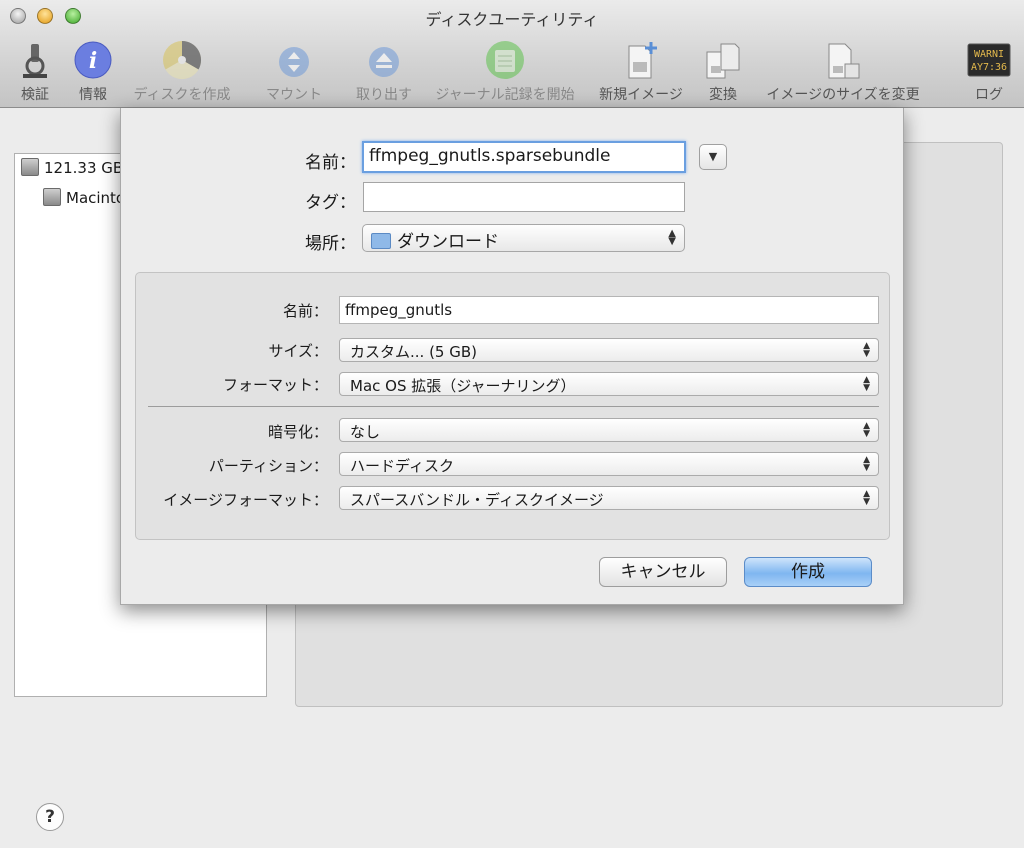  Describe the element at coordinates (641, 60) in the screenshot. I see `new-image-icon` at that location.